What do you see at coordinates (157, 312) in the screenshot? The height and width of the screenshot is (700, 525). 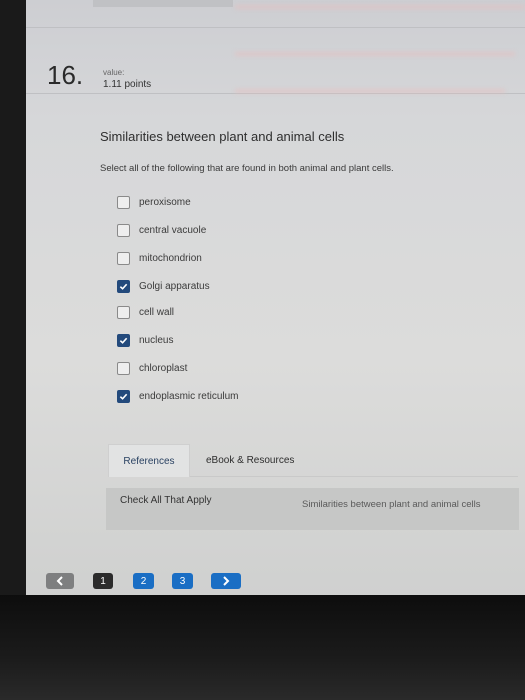 I see `option-label: cell wall` at bounding box center [157, 312].